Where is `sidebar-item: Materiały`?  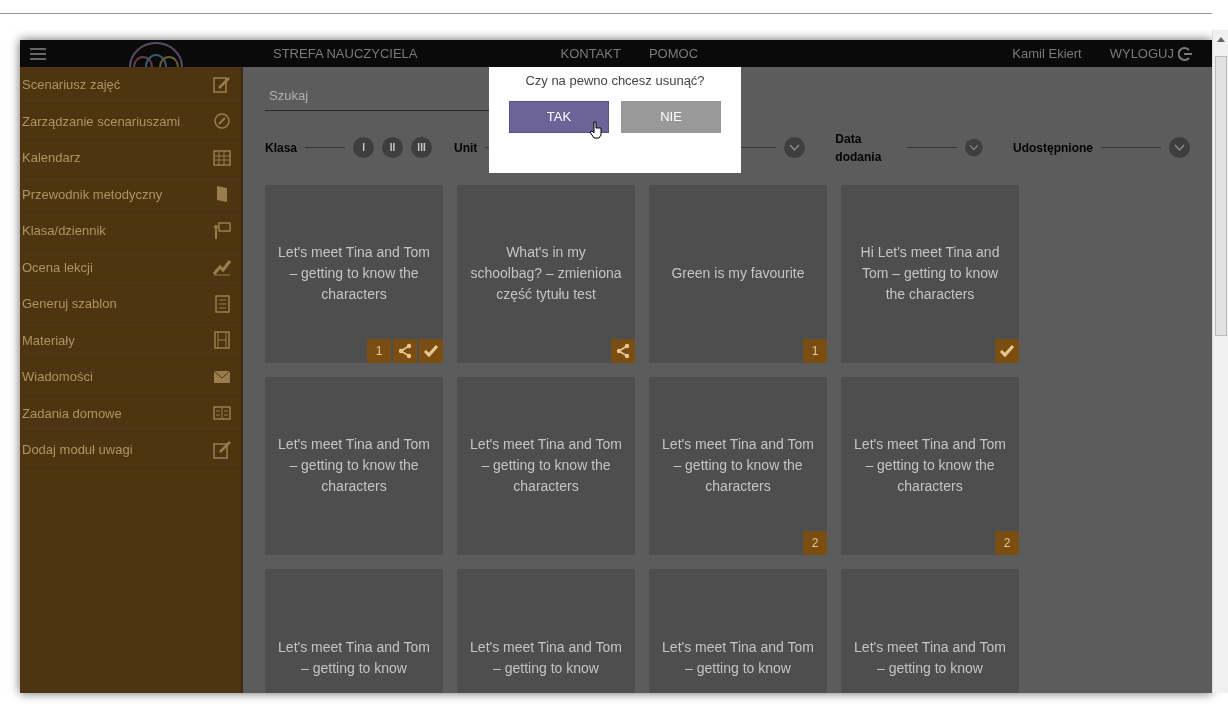
sidebar-item: Materiały is located at coordinates (130, 340).